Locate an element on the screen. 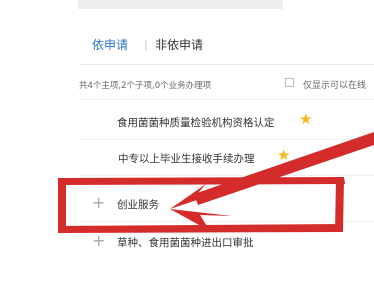  service-row: + 草种、食用菌菌种进出口审批 is located at coordinates (227, 242).